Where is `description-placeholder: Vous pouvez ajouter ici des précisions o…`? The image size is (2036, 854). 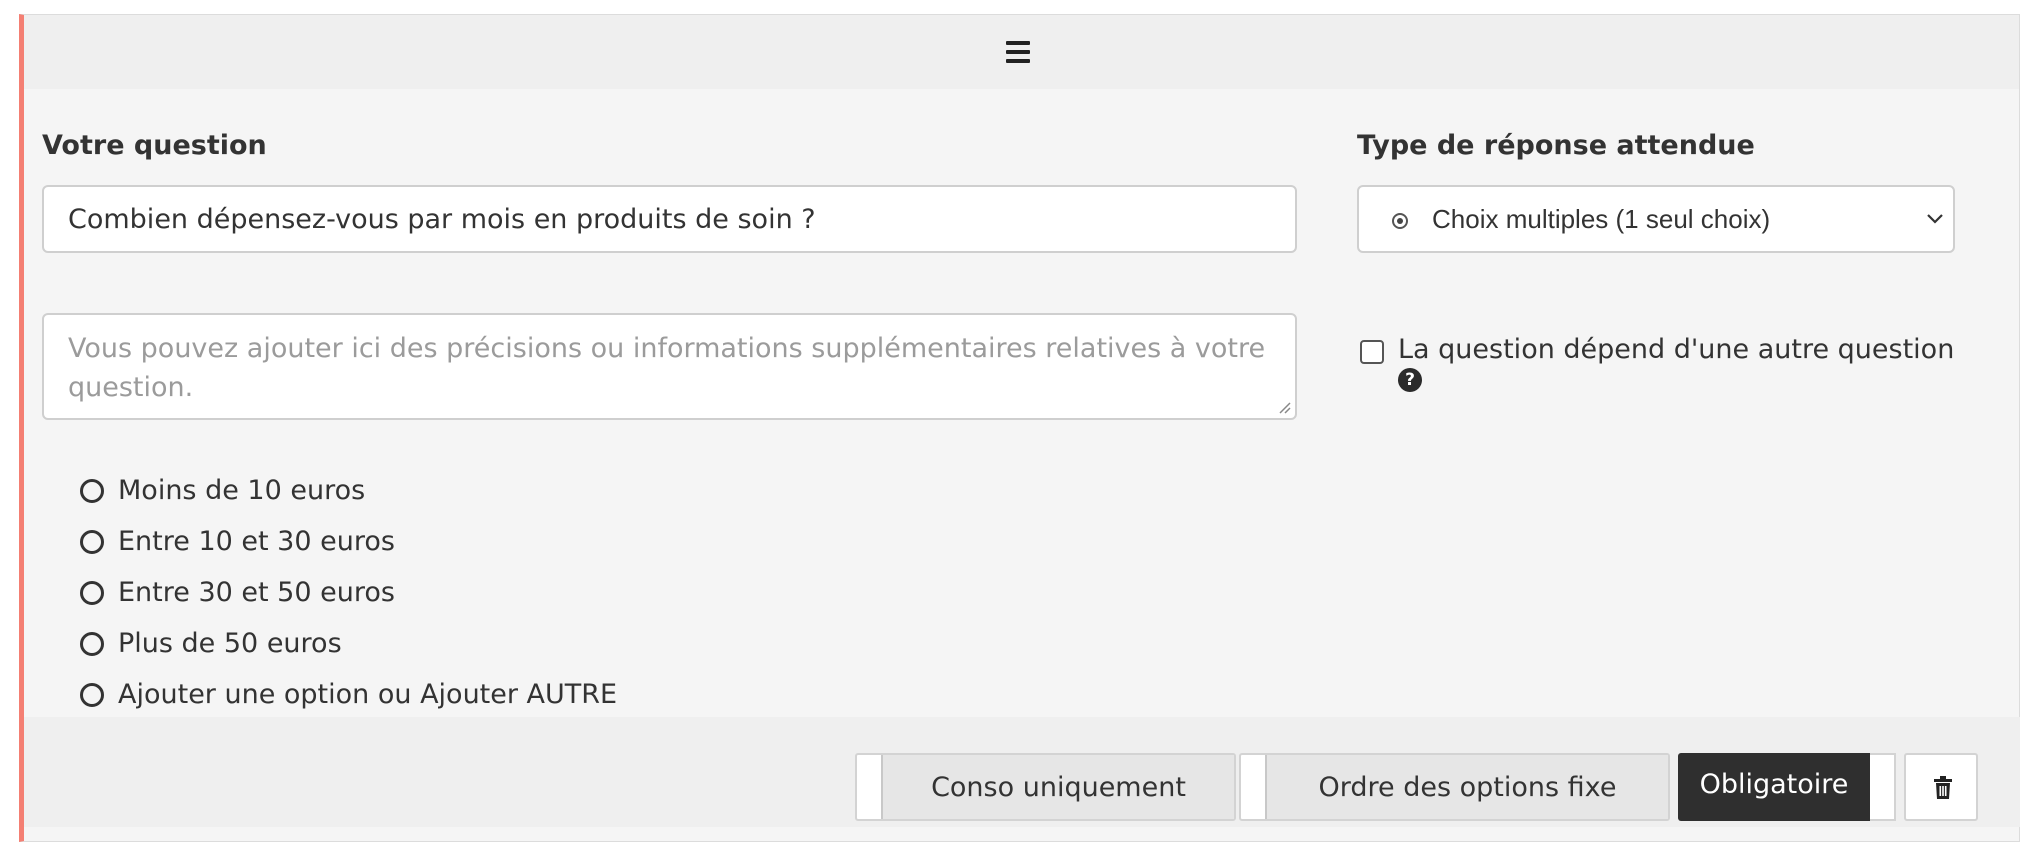 description-placeholder: Vous pouvez ajouter ici des précisions o… is located at coordinates (667, 368).